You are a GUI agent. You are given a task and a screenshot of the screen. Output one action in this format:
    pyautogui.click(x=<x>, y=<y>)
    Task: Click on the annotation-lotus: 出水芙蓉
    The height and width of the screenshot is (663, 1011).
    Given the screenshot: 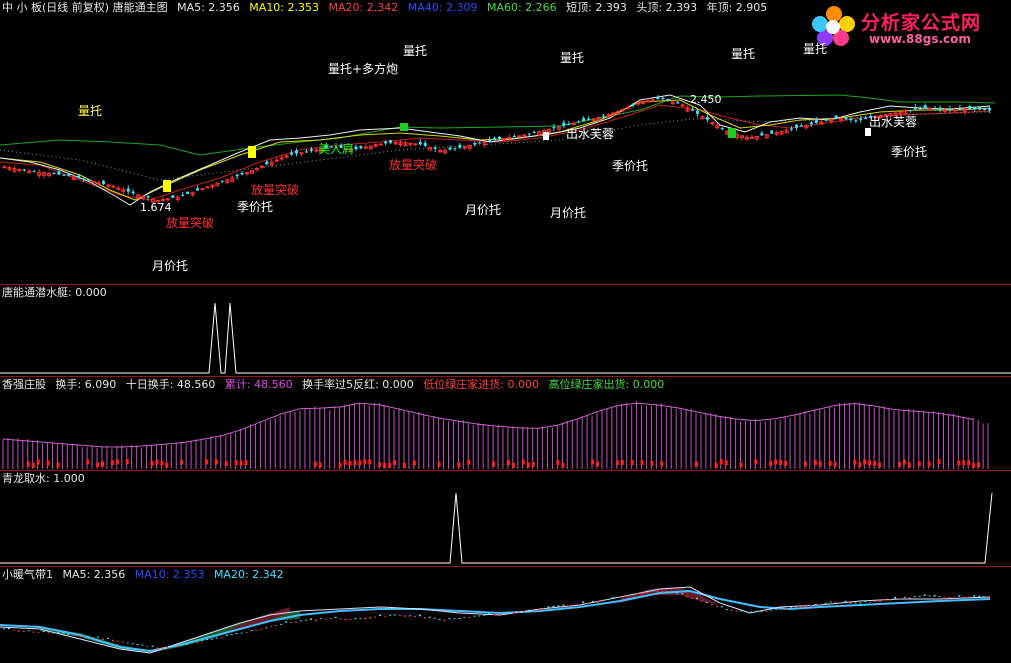 What is the action you would take?
    pyautogui.click(x=590, y=134)
    